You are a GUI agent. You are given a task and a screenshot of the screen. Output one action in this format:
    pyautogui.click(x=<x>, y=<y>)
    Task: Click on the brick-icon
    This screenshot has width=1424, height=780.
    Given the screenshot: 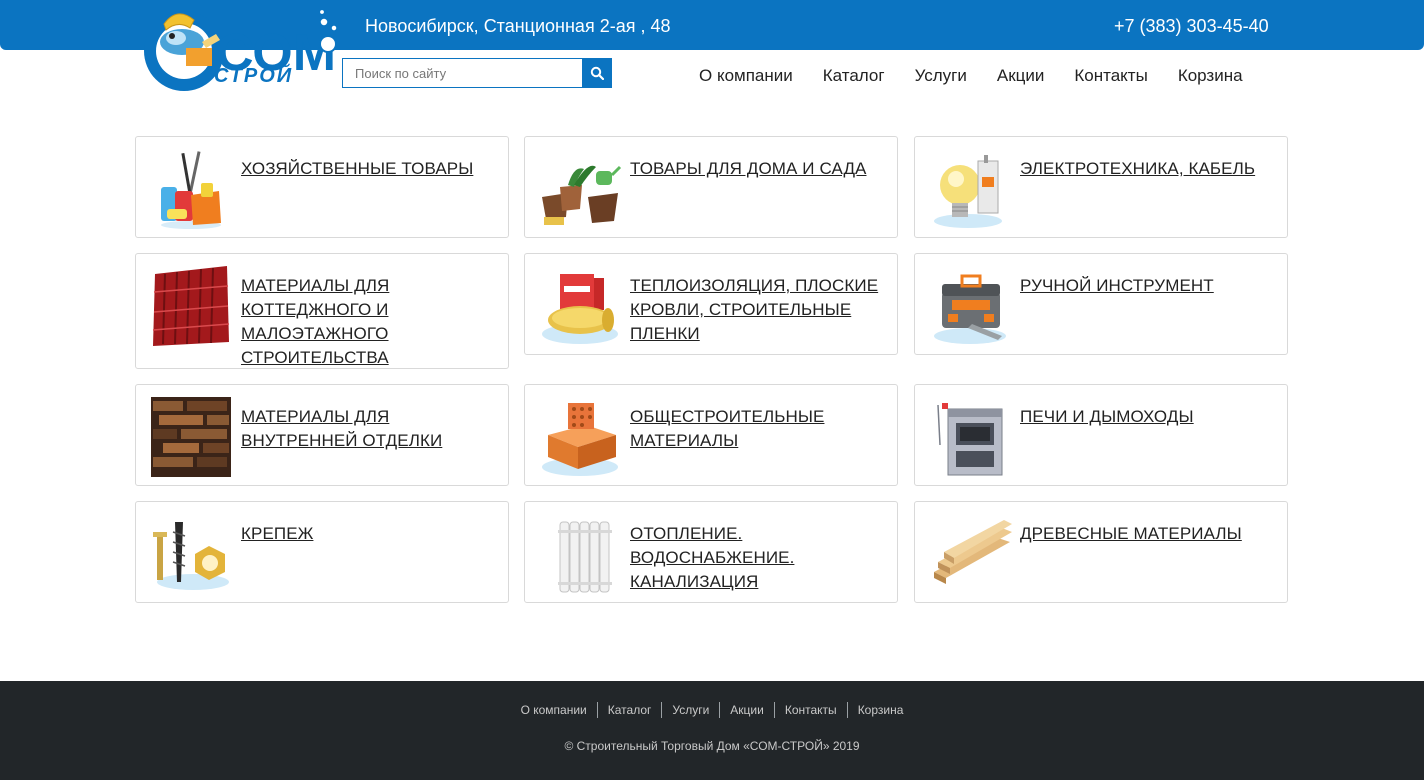 What is the action you would take?
    pyautogui.click(x=580, y=439)
    